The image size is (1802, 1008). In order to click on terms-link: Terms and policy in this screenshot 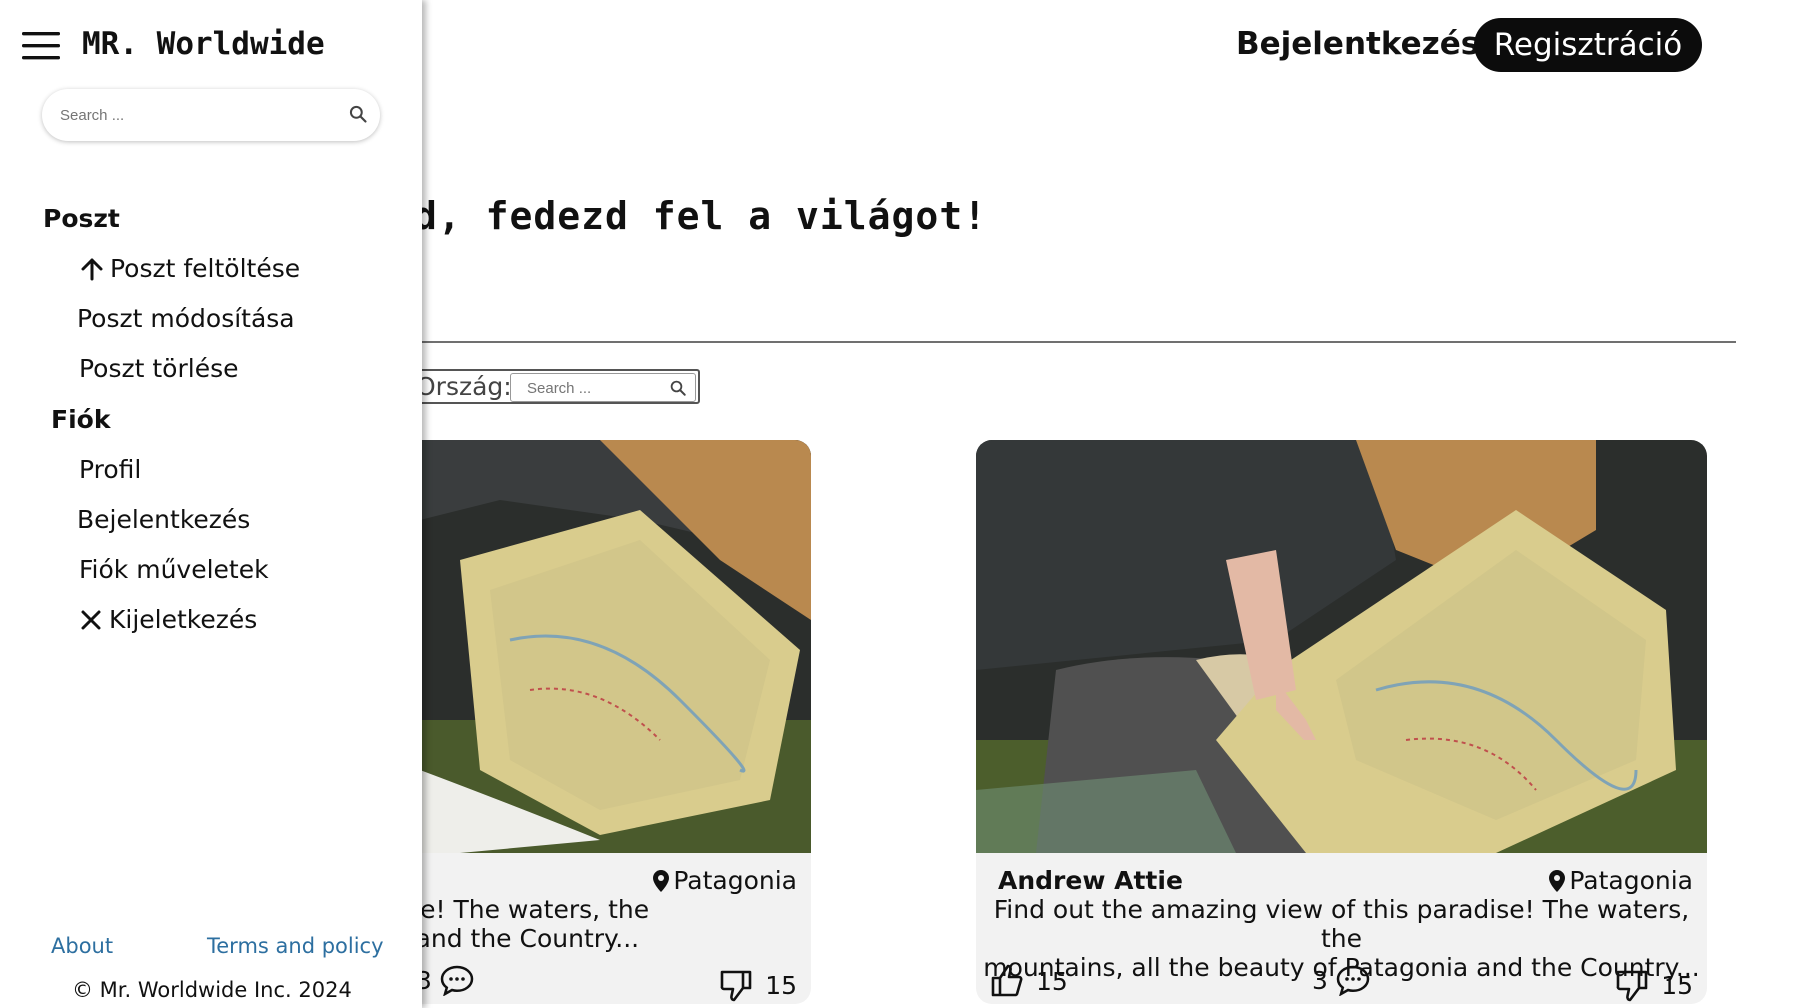, I will do `click(295, 946)`.